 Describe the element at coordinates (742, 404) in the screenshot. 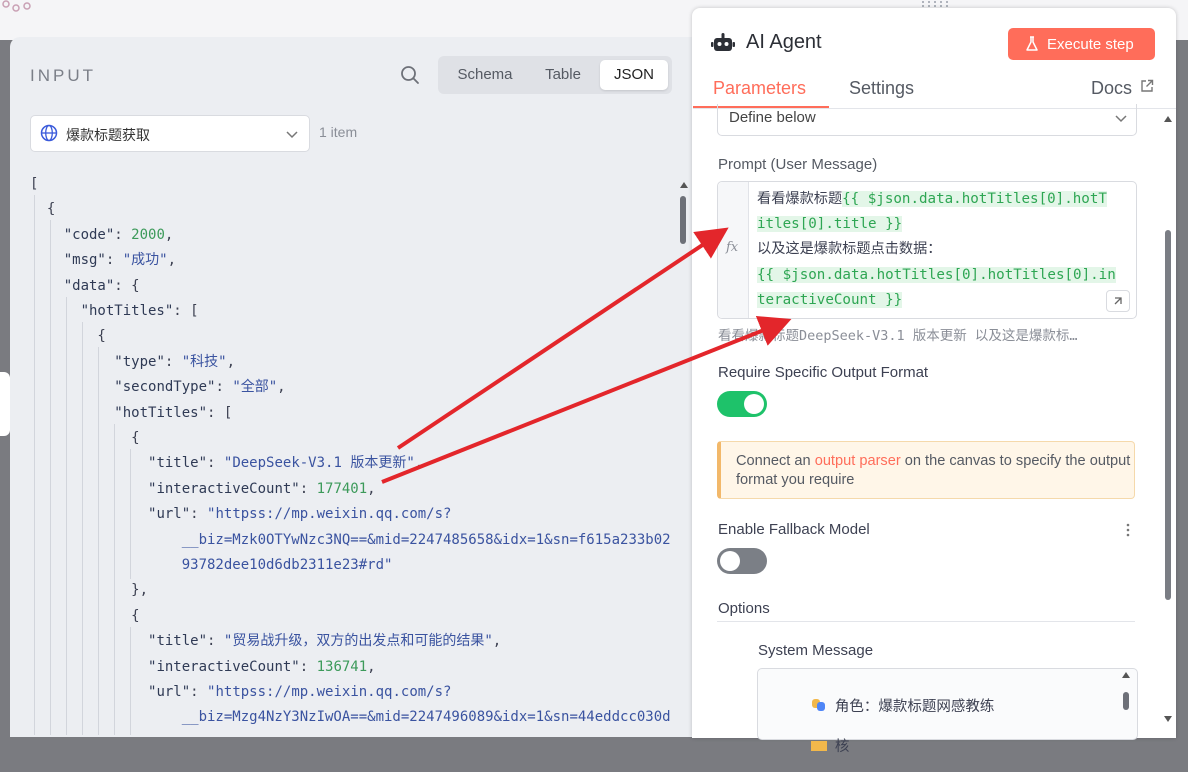

I see `require-format-toggle` at that location.